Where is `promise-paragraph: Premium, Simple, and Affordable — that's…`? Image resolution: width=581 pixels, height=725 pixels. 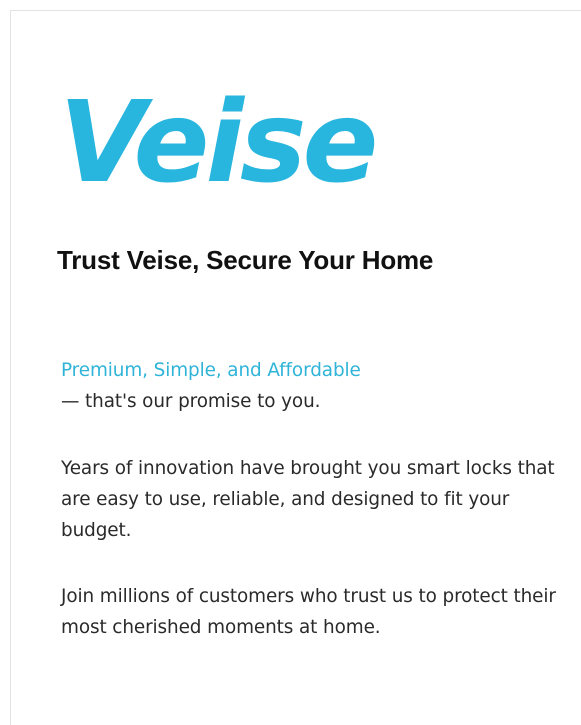
promise-paragraph: Premium, Simple, and Affordable — that's… is located at coordinates (311, 386).